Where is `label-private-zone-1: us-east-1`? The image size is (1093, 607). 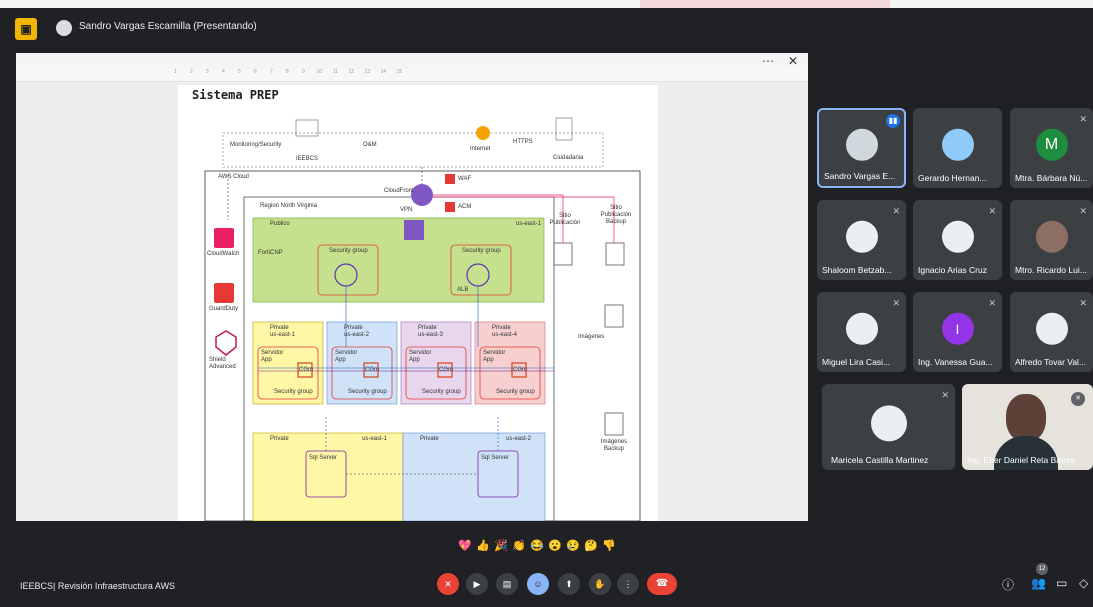
label-private-zone-1: us-east-1 is located at coordinates (283, 335).